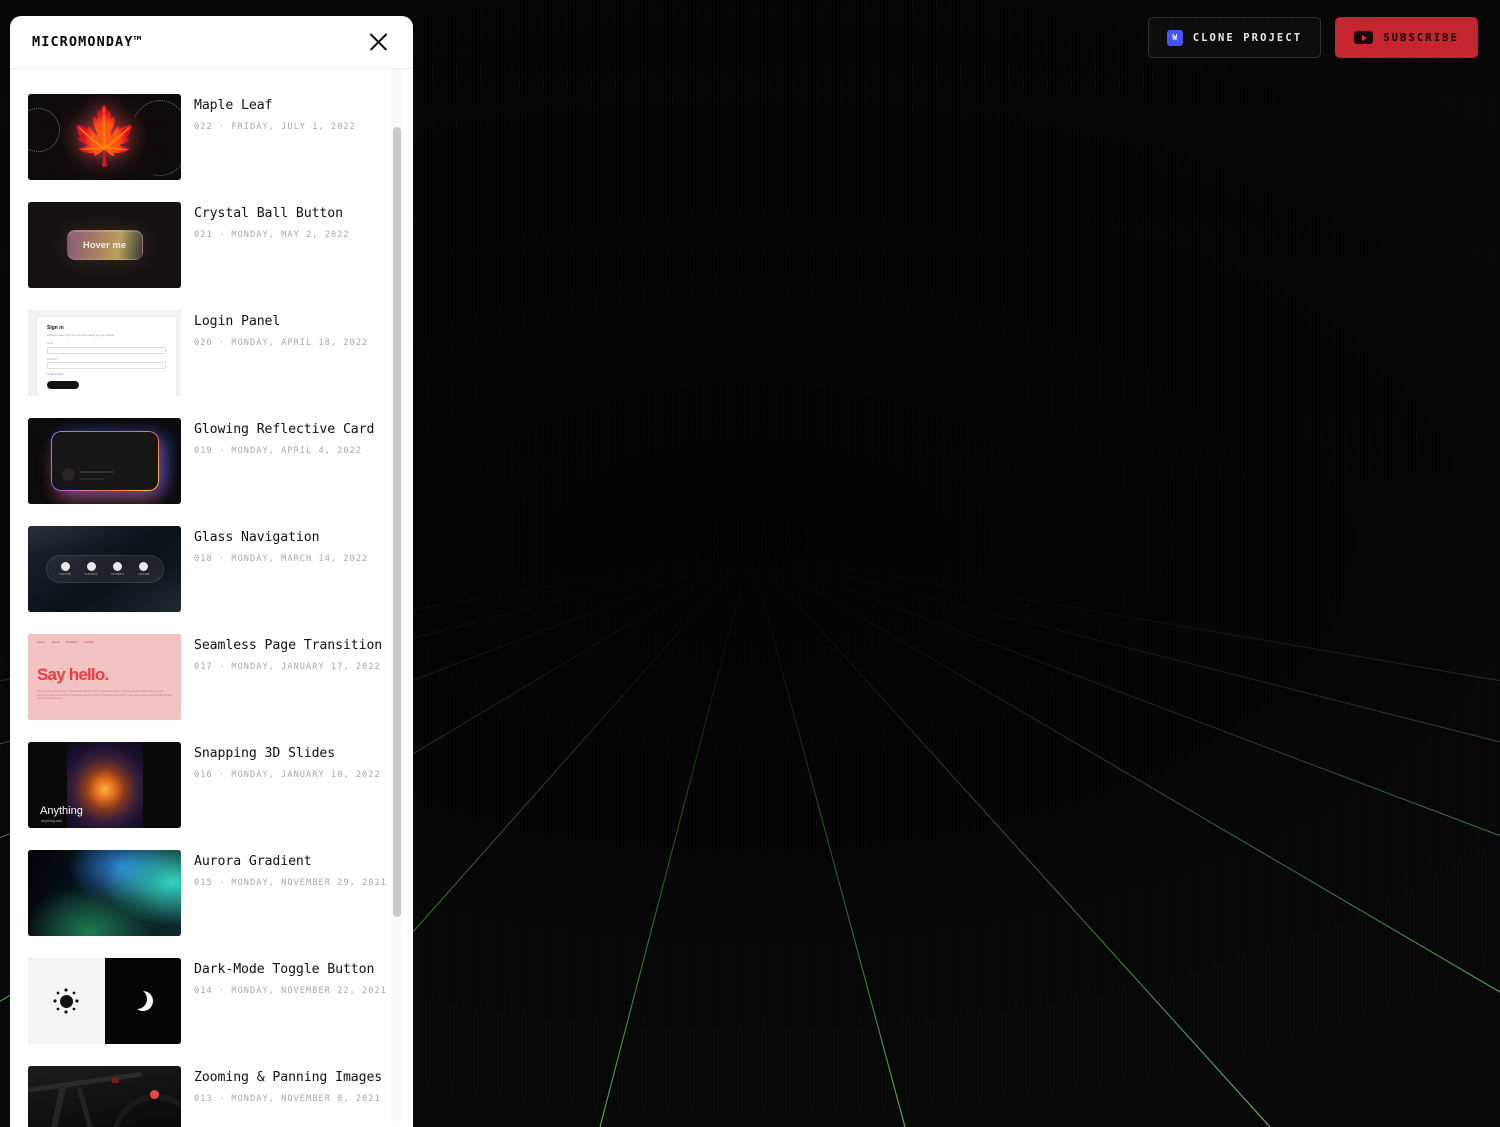 Image resolution: width=1500 pixels, height=1127 pixels. What do you see at coordinates (275, 126) in the screenshot?
I see `list-item-date: 022 · FRIDAY, JULY 1, 2022` at bounding box center [275, 126].